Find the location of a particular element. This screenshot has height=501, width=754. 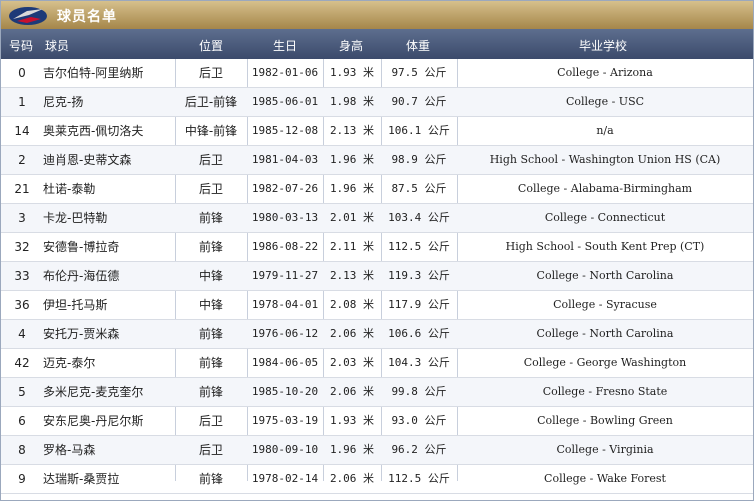

cell-school: College - Arizona is located at coordinates (605, 72).